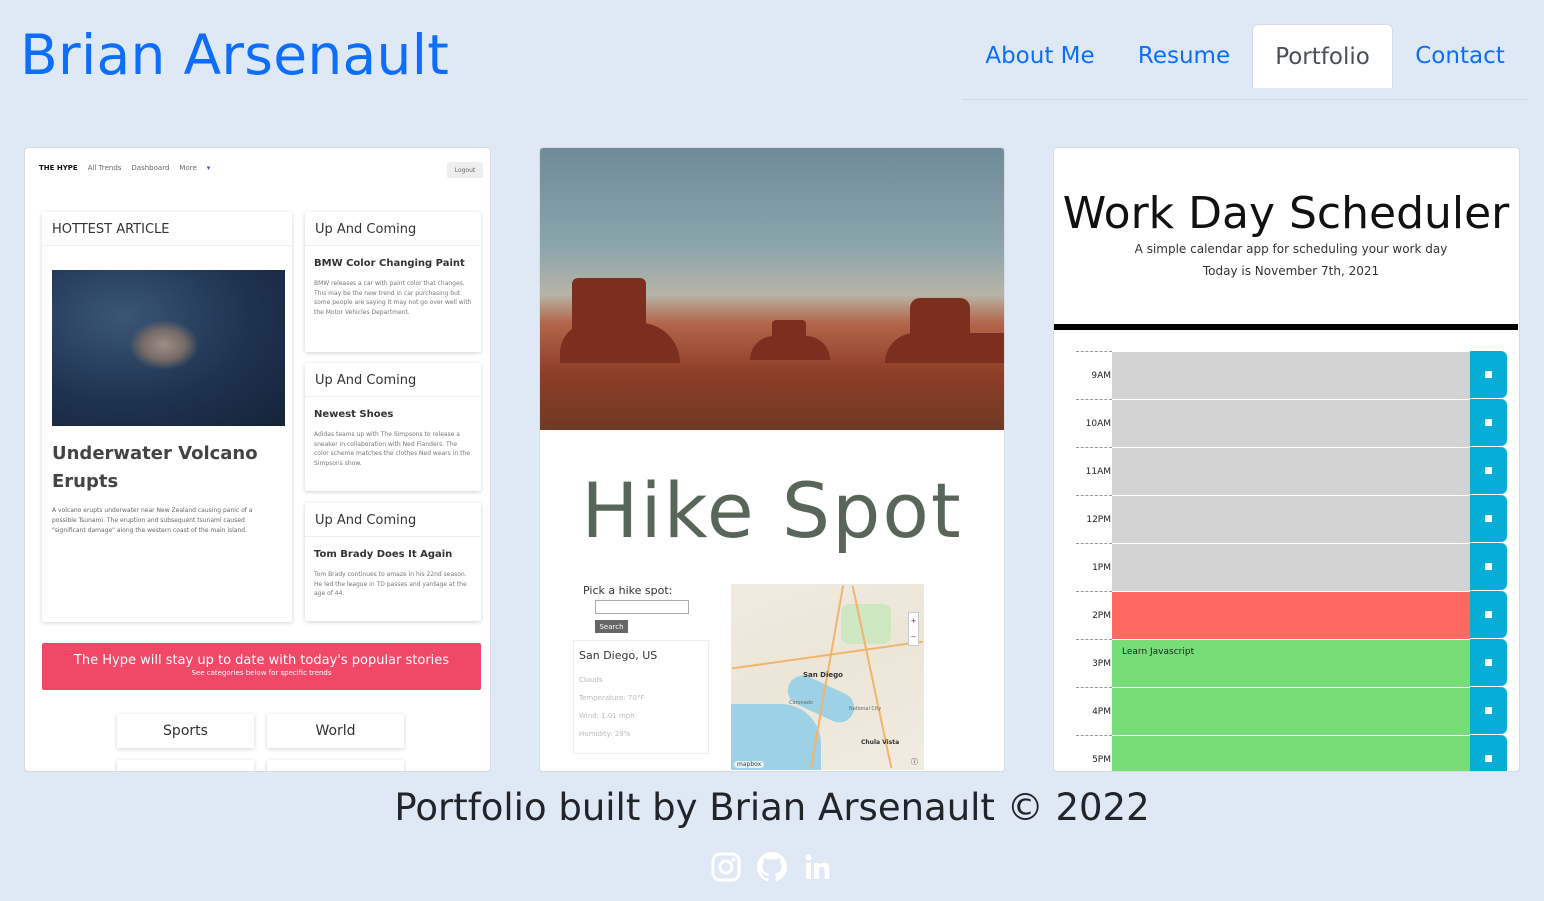 This screenshot has width=1544, height=901. What do you see at coordinates (865, 709) in the screenshot?
I see `map-label: National City` at bounding box center [865, 709].